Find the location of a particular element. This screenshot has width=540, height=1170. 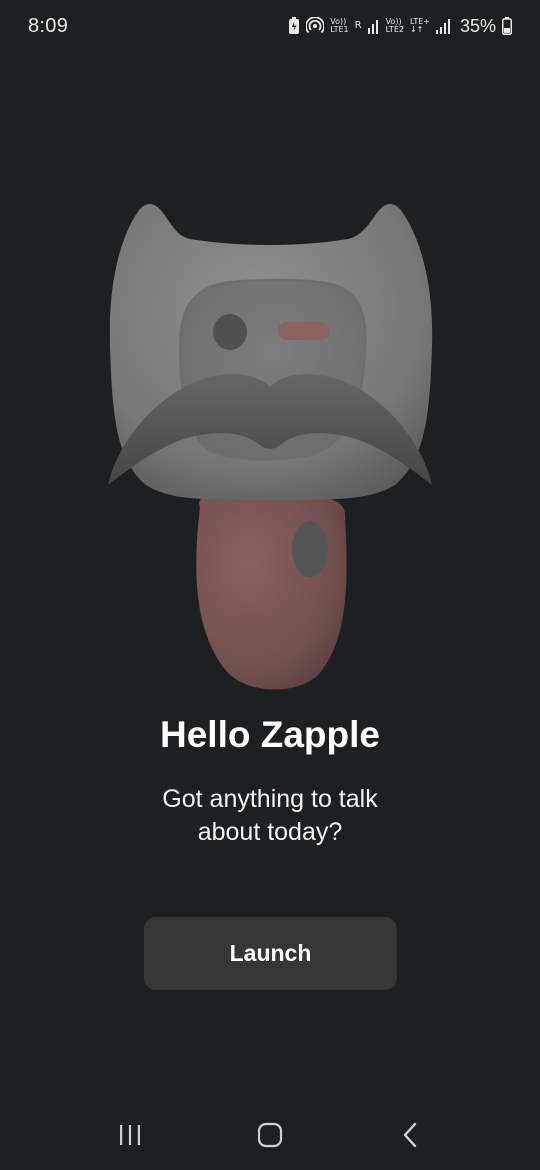

greeting-title: Hello Zapple is located at coordinates (270, 734).